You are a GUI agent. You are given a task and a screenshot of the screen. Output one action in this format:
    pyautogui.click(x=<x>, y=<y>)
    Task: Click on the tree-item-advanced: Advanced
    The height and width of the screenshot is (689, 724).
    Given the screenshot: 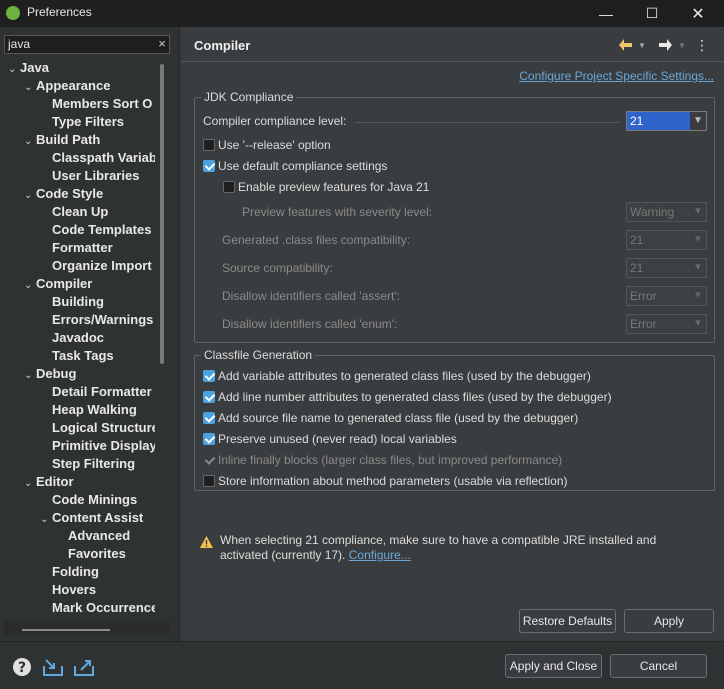 What is the action you would take?
    pyautogui.click(x=93, y=536)
    